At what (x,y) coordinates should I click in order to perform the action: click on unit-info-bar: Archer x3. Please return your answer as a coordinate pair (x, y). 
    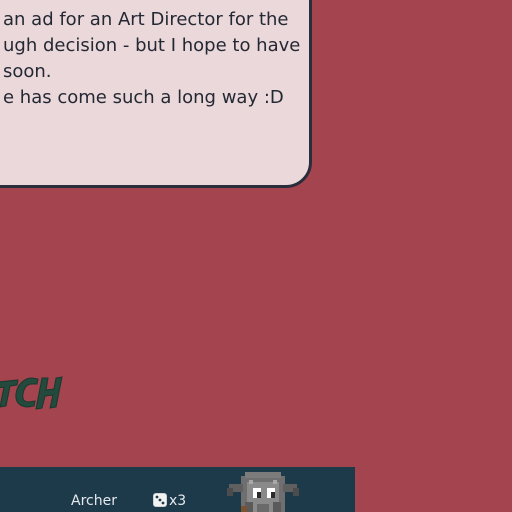
    Looking at the image, I should click on (177, 489).